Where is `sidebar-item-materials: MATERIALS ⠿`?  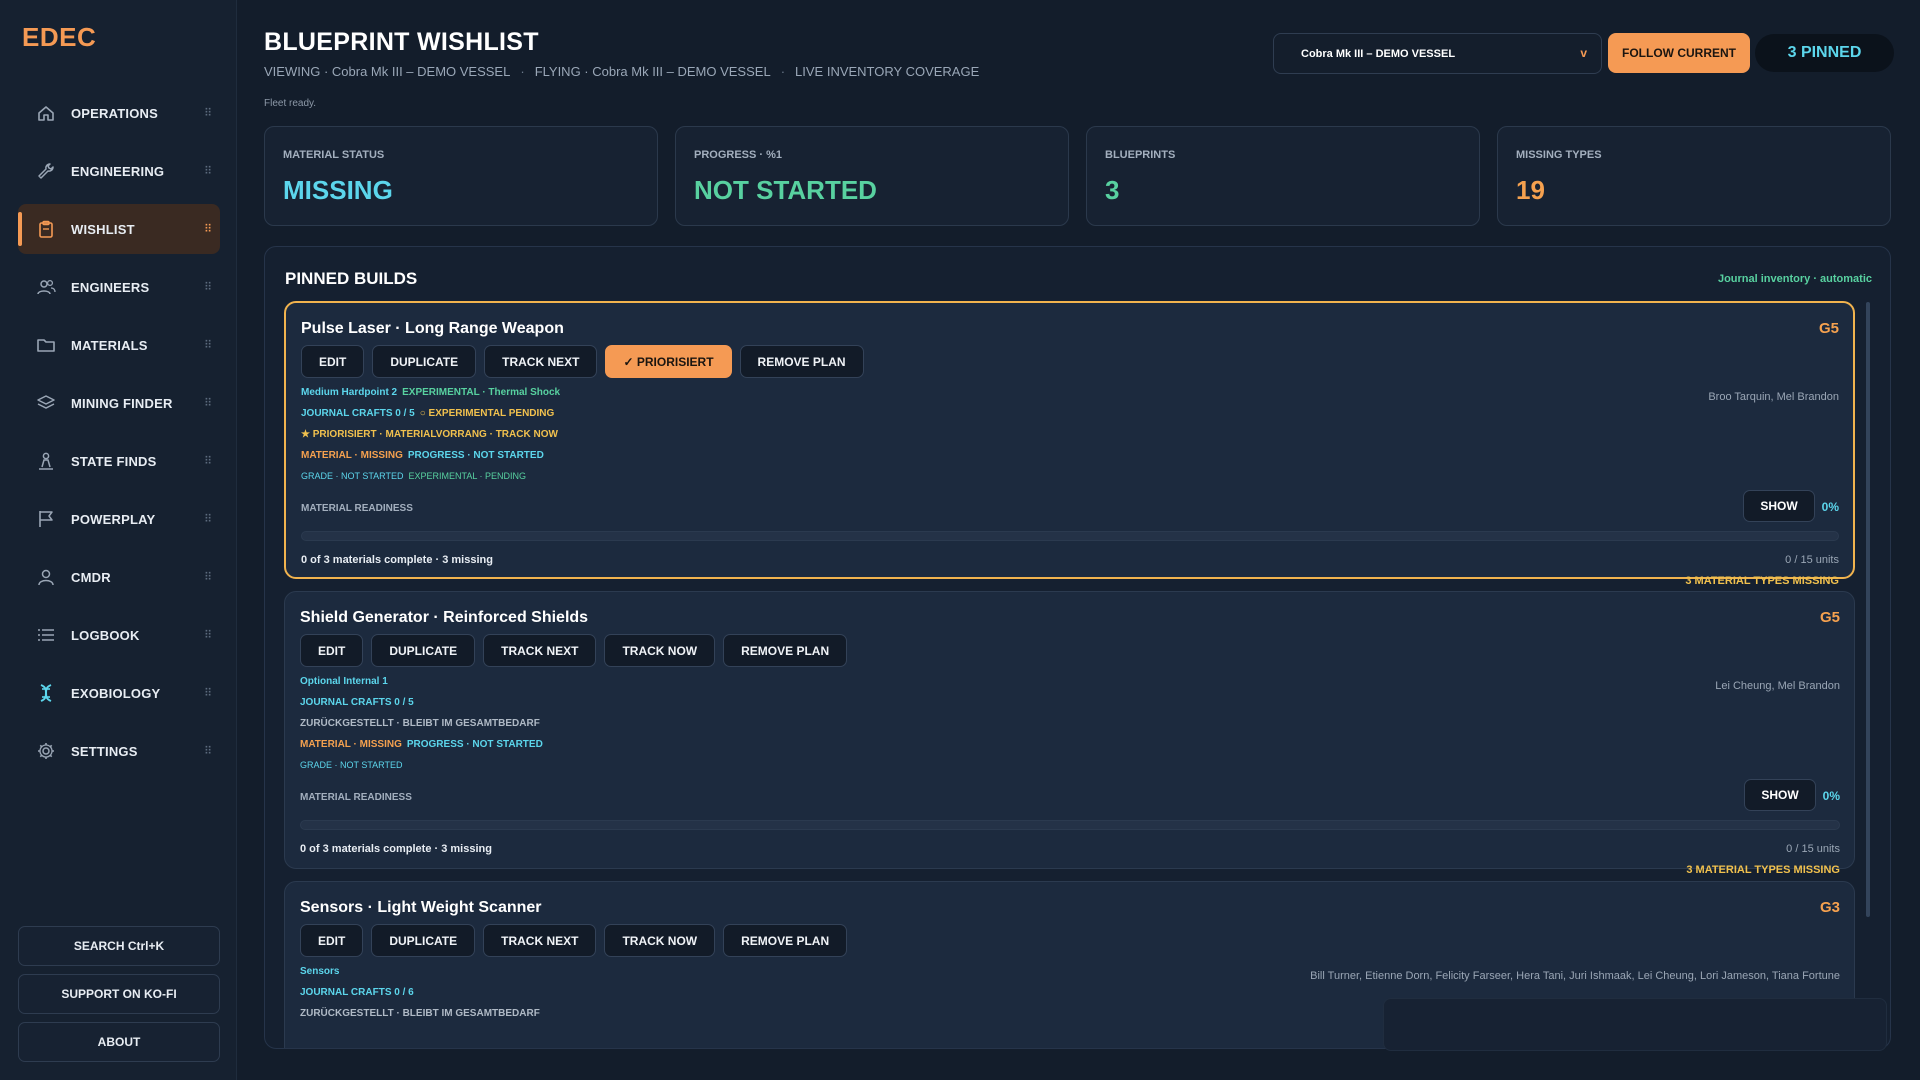
sidebar-item-materials: MATERIALS ⠿ is located at coordinates (119, 345).